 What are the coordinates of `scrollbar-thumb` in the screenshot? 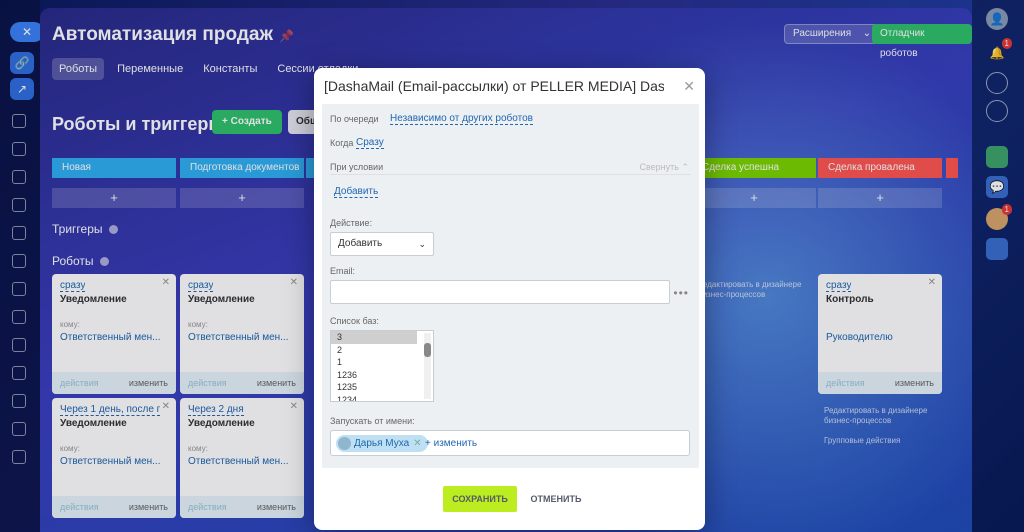 It's located at (427, 350).